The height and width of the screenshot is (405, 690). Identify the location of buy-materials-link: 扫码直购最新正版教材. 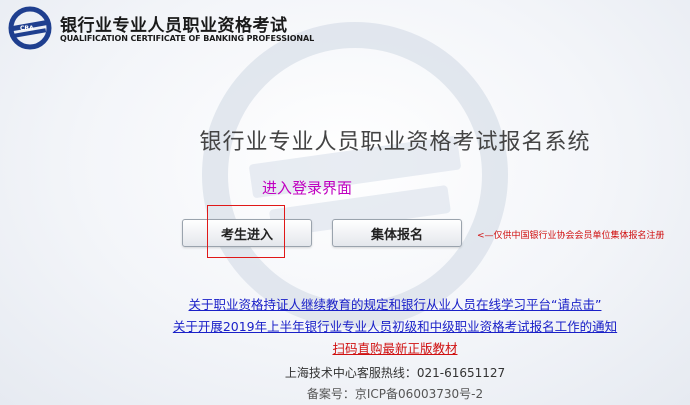
(345, 347).